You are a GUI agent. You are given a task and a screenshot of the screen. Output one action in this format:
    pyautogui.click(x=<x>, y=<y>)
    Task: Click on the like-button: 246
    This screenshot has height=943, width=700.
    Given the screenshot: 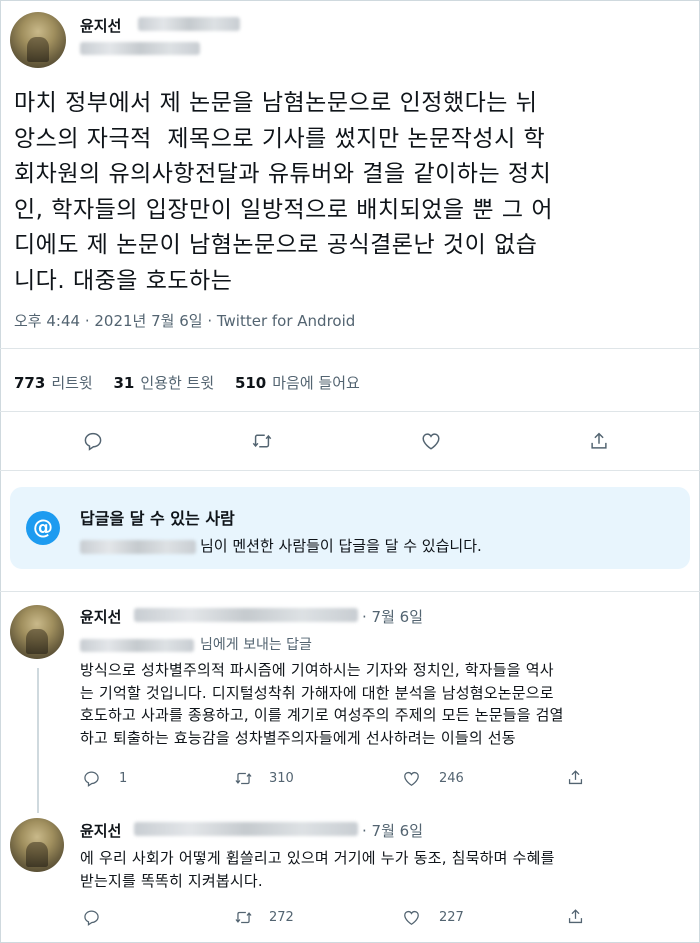 What is the action you would take?
    pyautogui.click(x=433, y=778)
    